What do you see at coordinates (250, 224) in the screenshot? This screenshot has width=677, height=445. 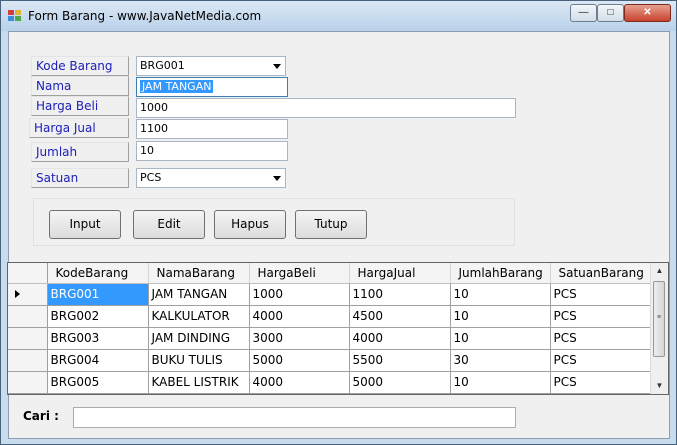 I see `hapus-button: Hapus` at bounding box center [250, 224].